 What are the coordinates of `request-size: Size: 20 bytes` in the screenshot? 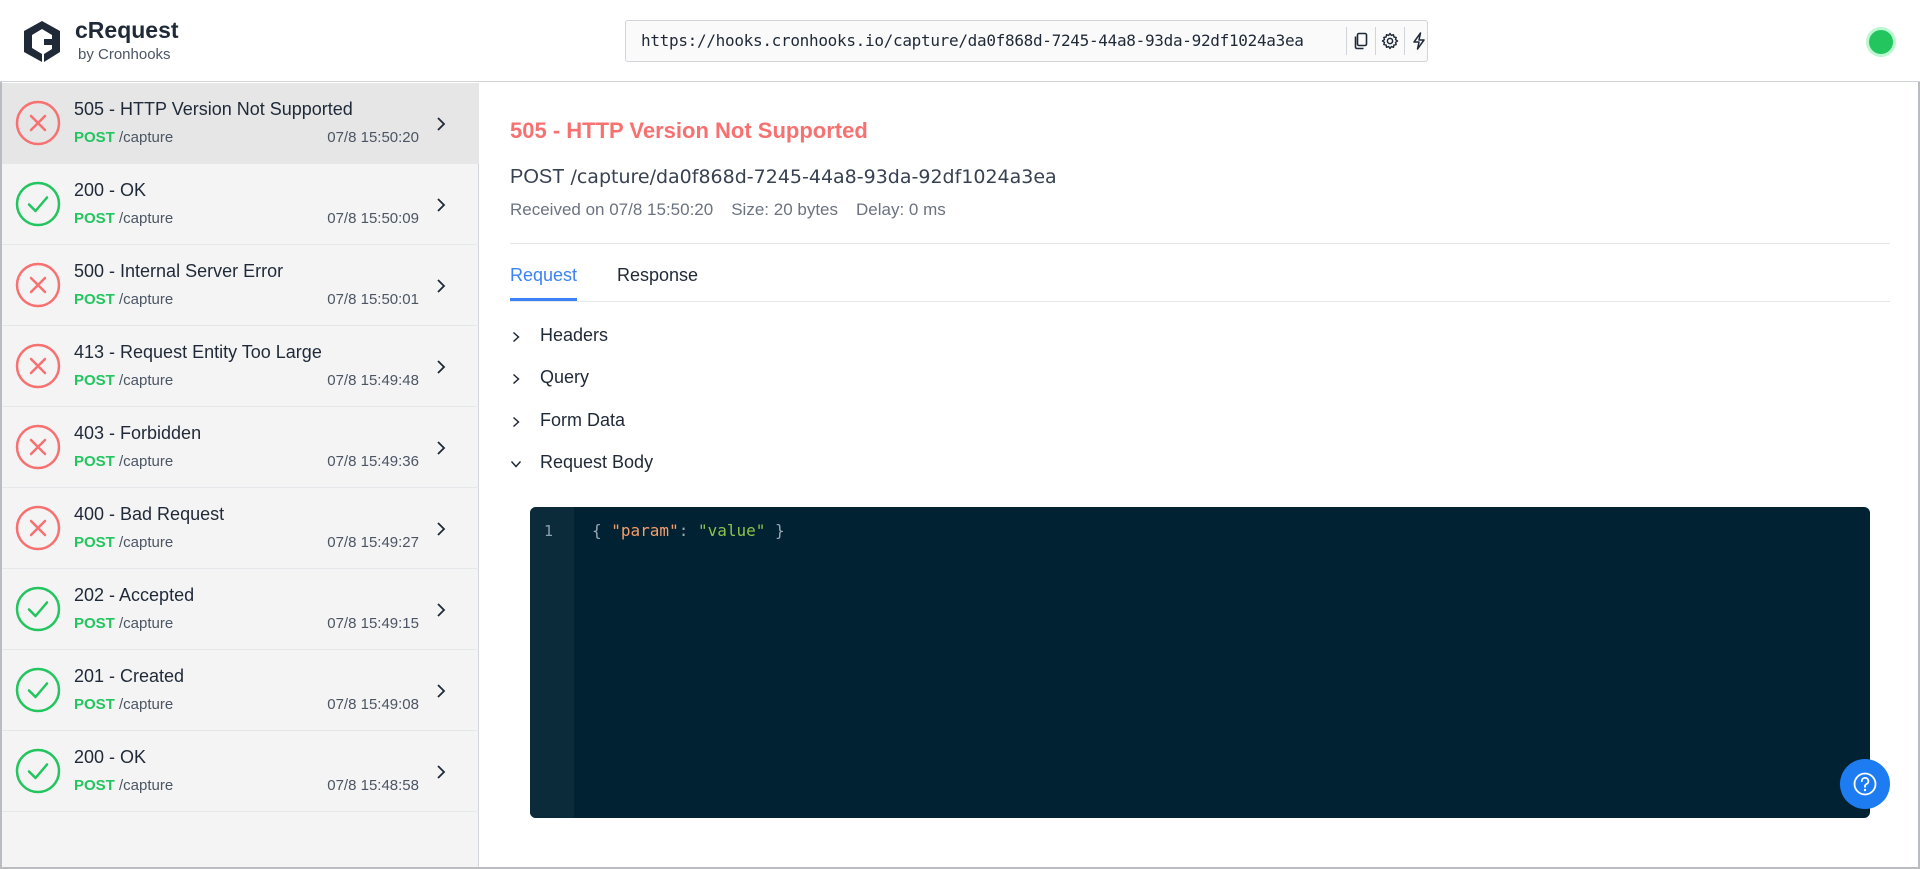 It's located at (784, 209).